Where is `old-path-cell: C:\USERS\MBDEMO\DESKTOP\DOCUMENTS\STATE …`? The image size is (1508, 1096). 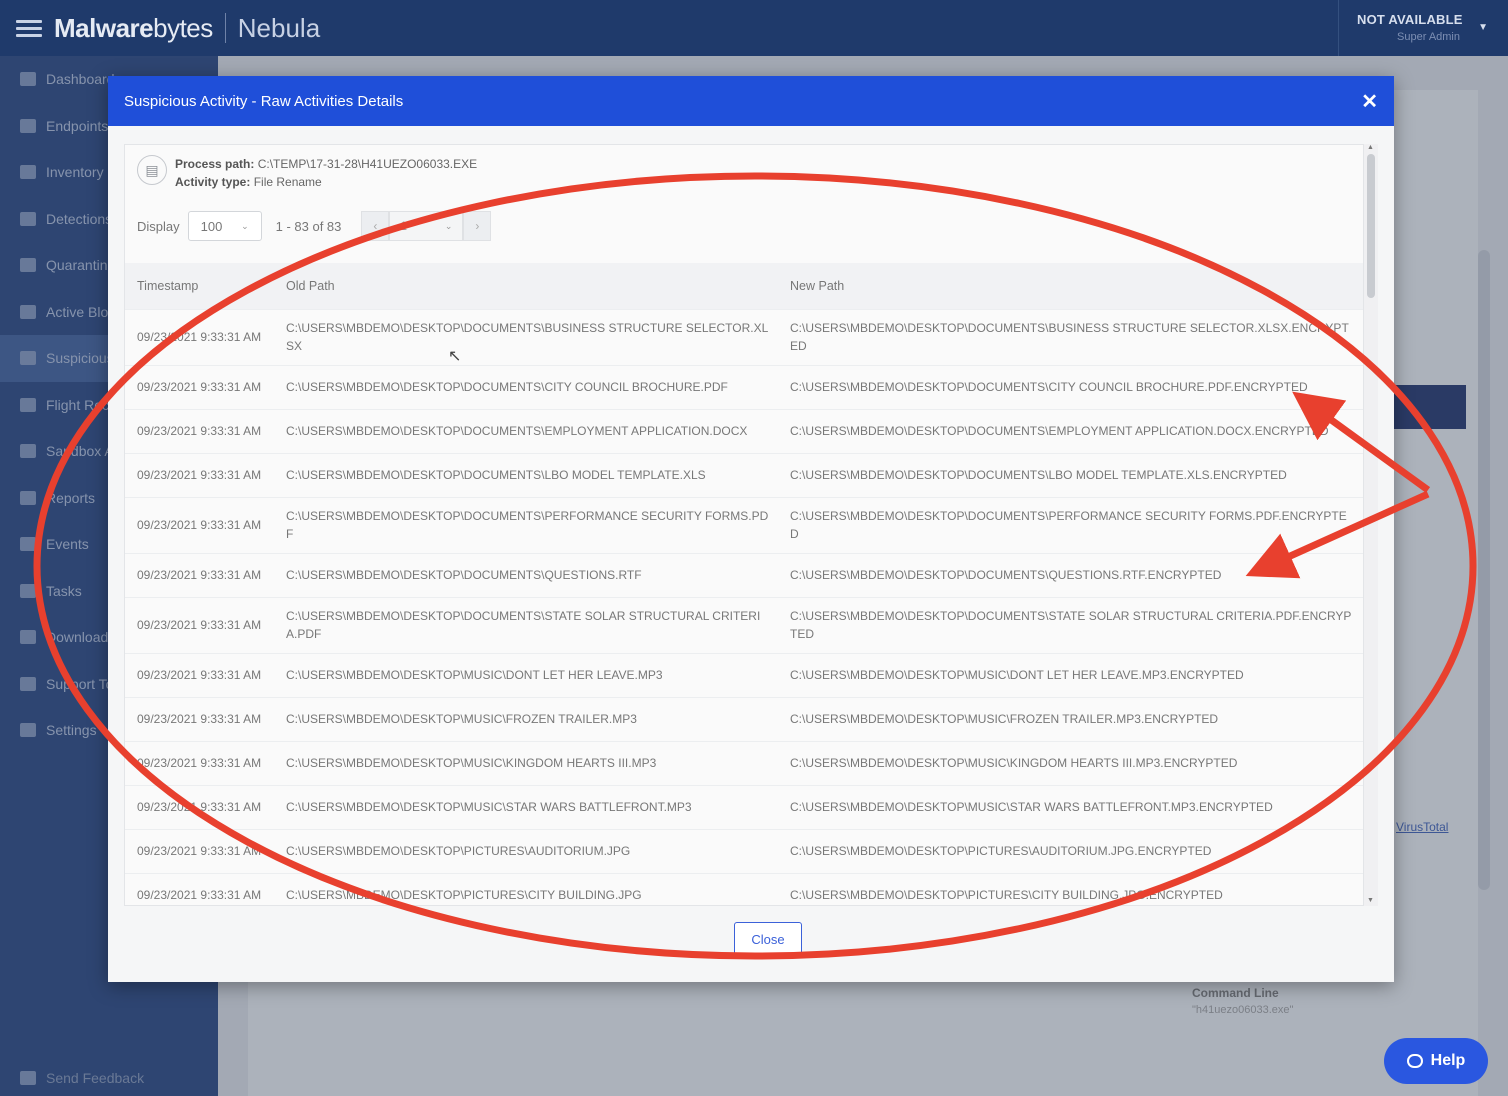 old-path-cell: C:\USERS\MBDEMO\DESKTOP\DOCUMENTS\STATE … is located at coordinates (538, 624).